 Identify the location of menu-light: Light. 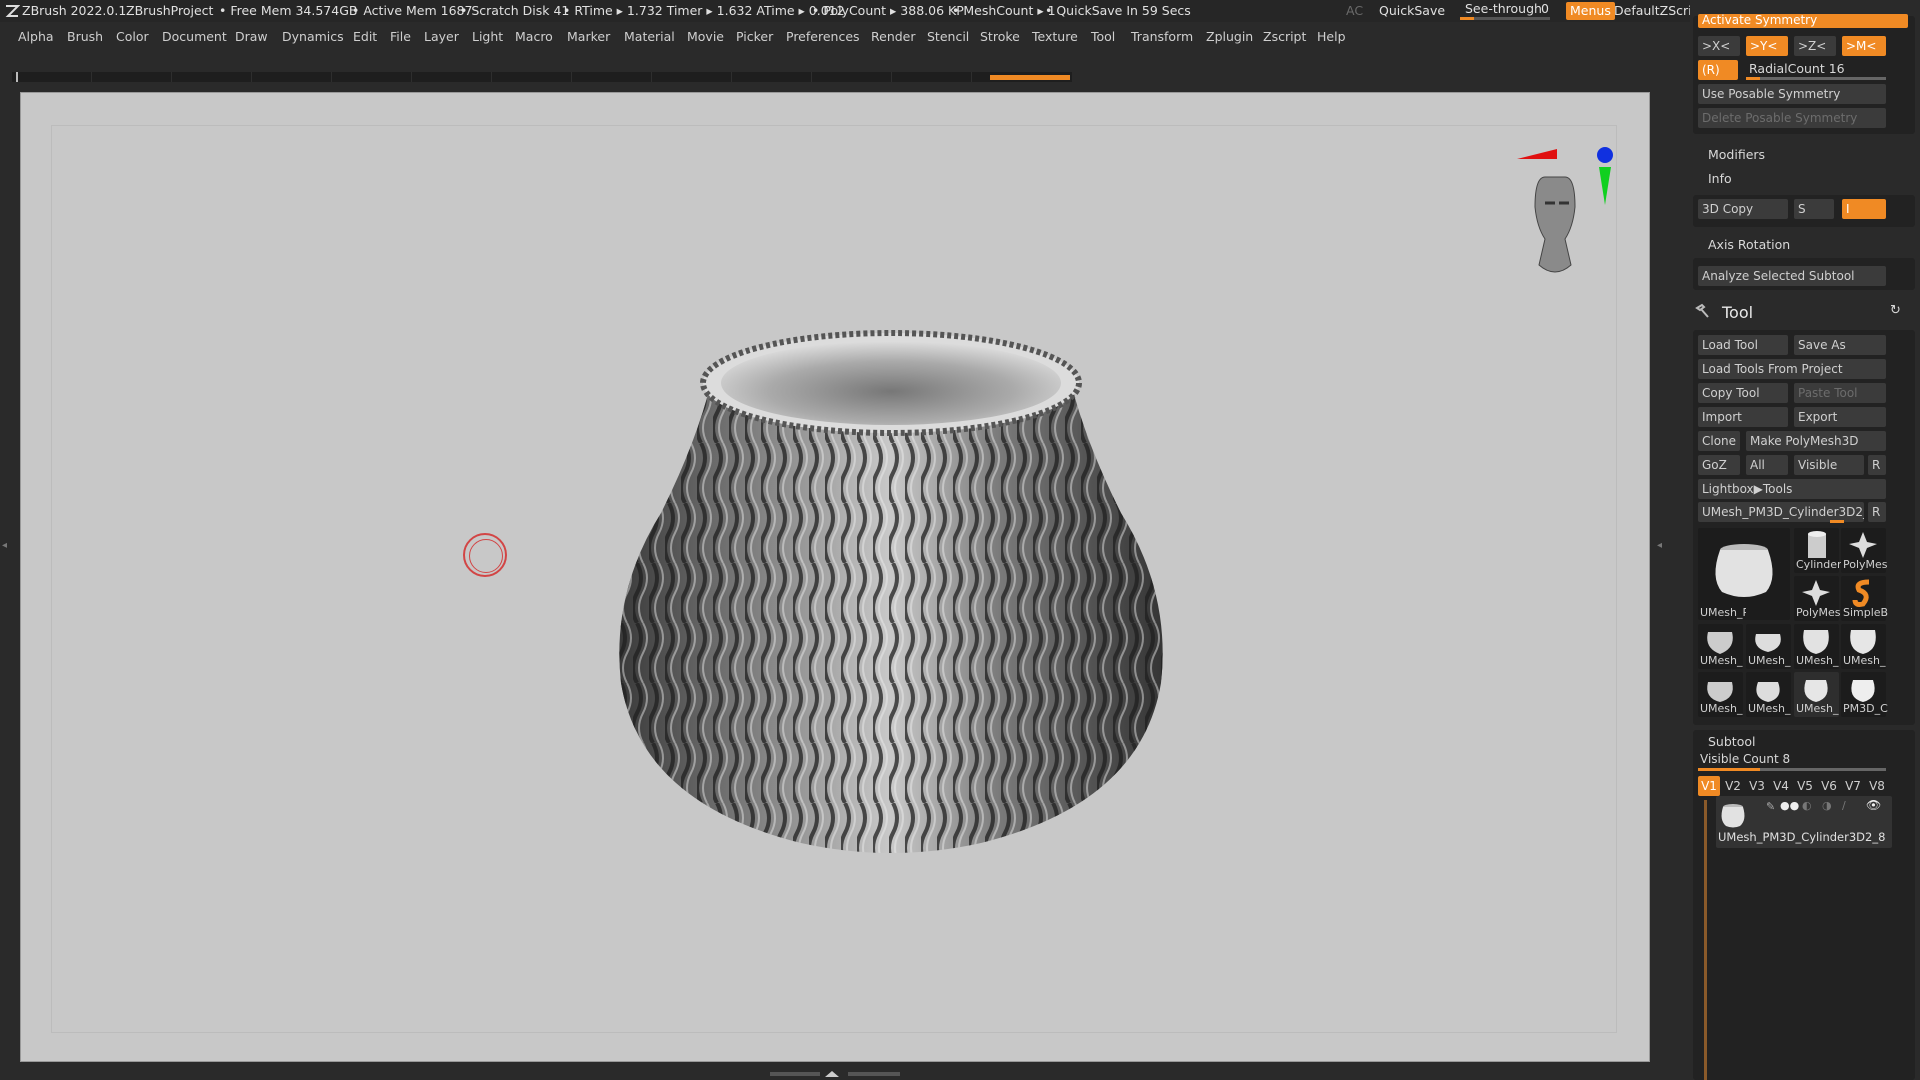
(487, 37).